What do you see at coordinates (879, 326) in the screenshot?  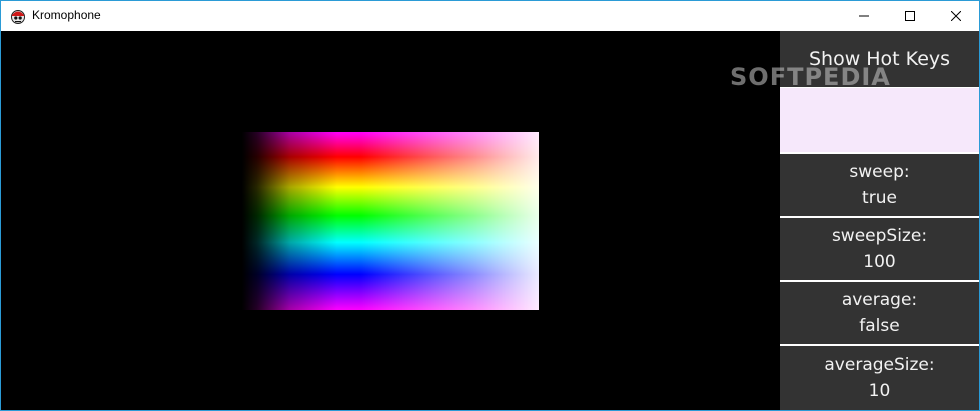 I see `average-value: false` at bounding box center [879, 326].